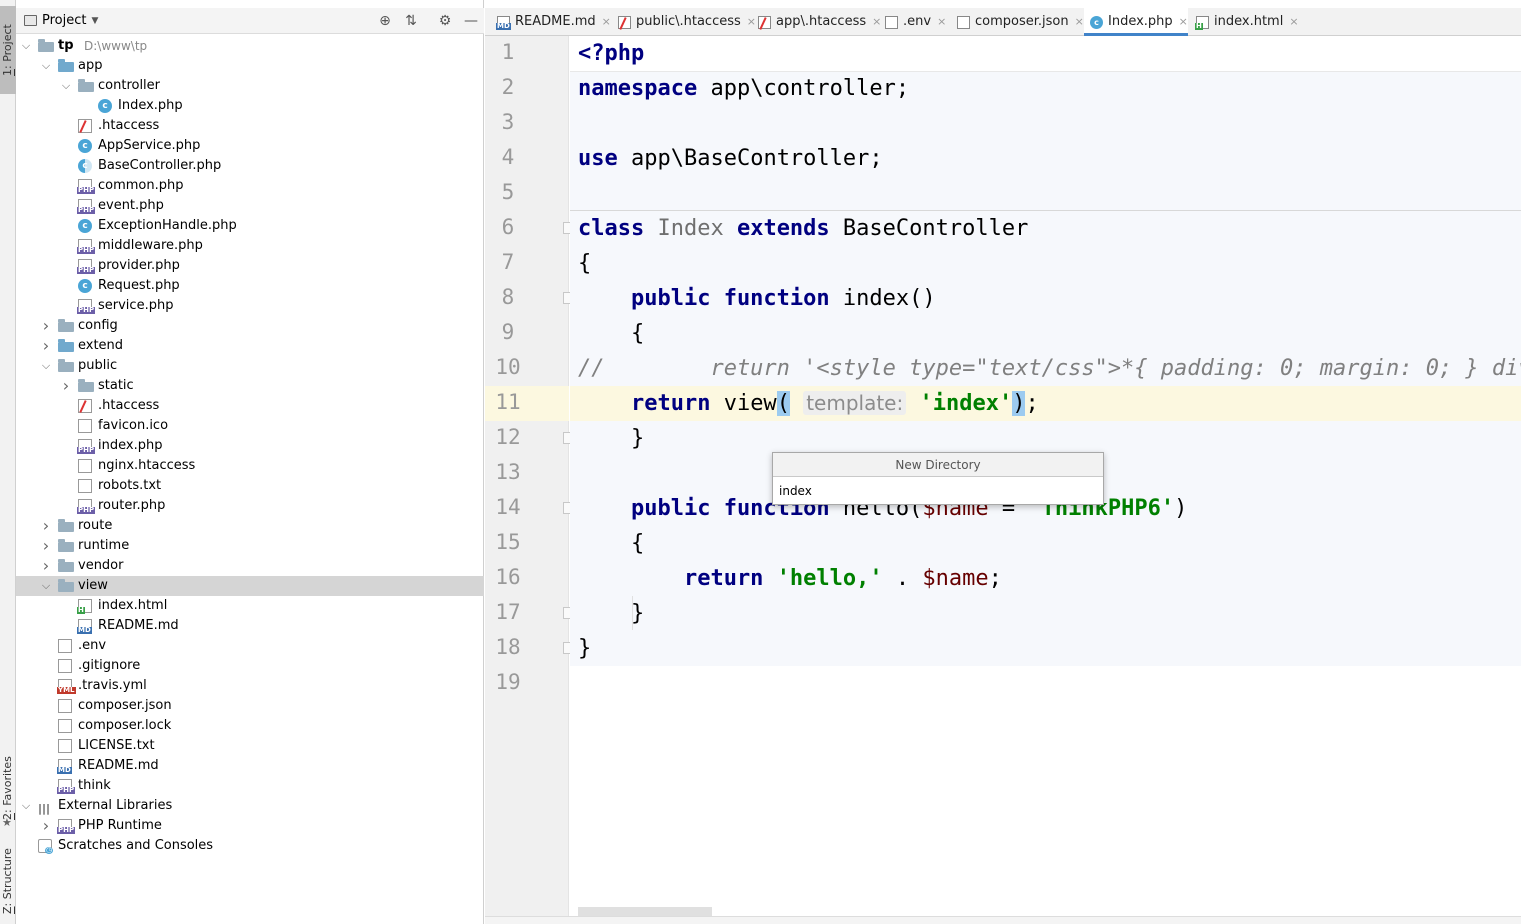 Image resolution: width=1521 pixels, height=924 pixels. What do you see at coordinates (508, 262) in the screenshot?
I see `line-number: 7` at bounding box center [508, 262].